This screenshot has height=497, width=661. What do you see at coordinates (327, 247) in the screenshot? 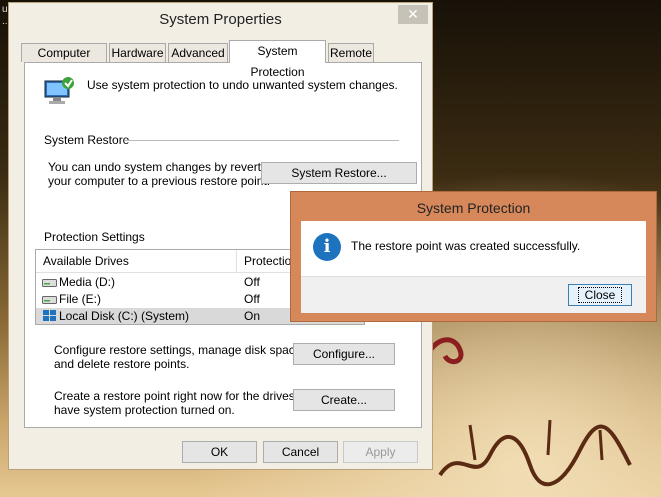
I see `info-icon: i` at bounding box center [327, 247].